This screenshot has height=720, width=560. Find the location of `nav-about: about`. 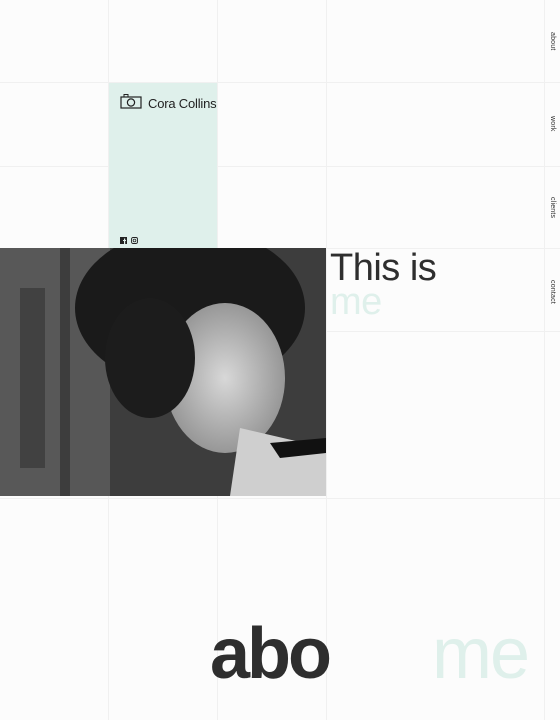

nav-about: about is located at coordinates (552, 41).